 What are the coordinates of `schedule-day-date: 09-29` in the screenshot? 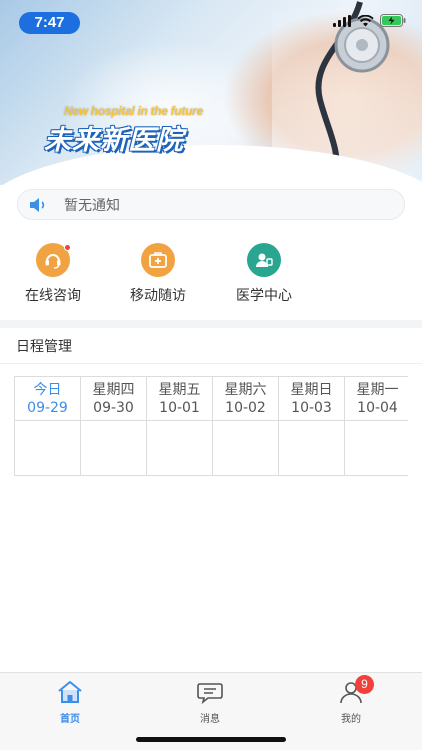 It's located at (47, 408).